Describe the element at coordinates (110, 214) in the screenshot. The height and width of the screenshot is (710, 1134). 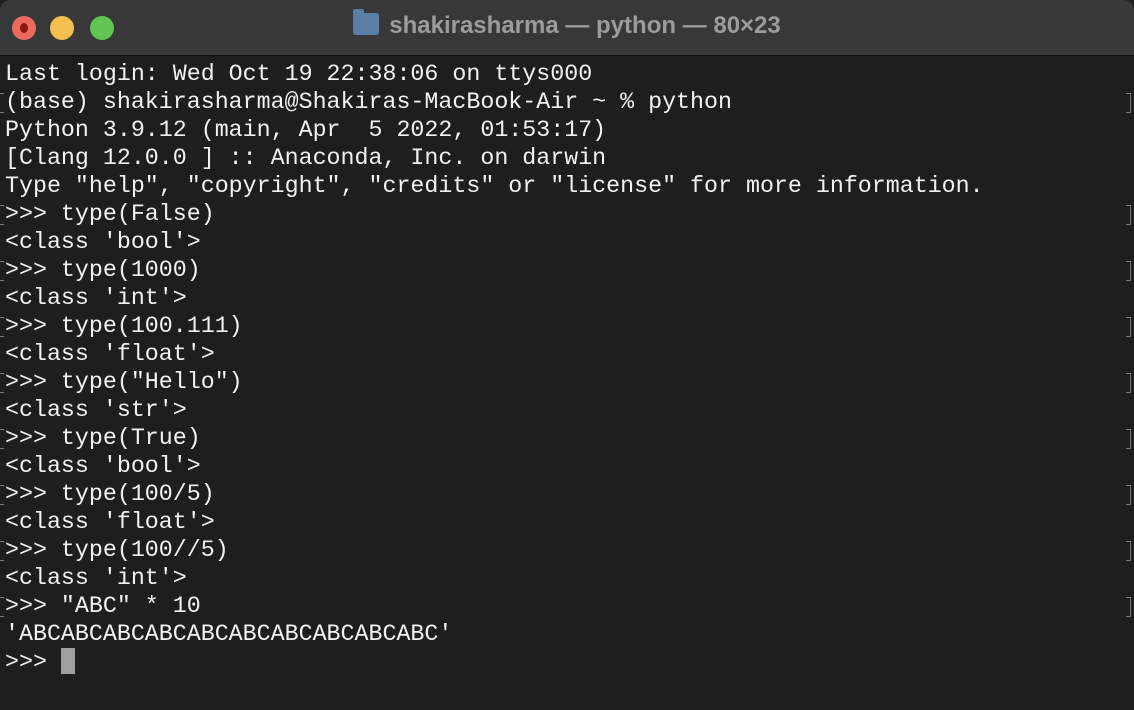
I see `terminal-line-text: >>> type(False)` at that location.